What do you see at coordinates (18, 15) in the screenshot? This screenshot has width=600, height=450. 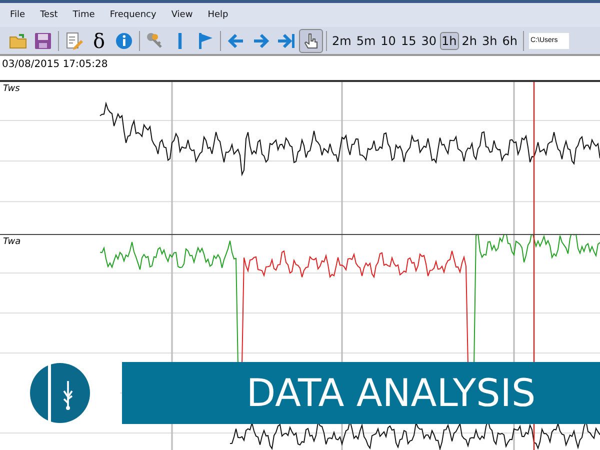 I see `menu-item: File` at bounding box center [18, 15].